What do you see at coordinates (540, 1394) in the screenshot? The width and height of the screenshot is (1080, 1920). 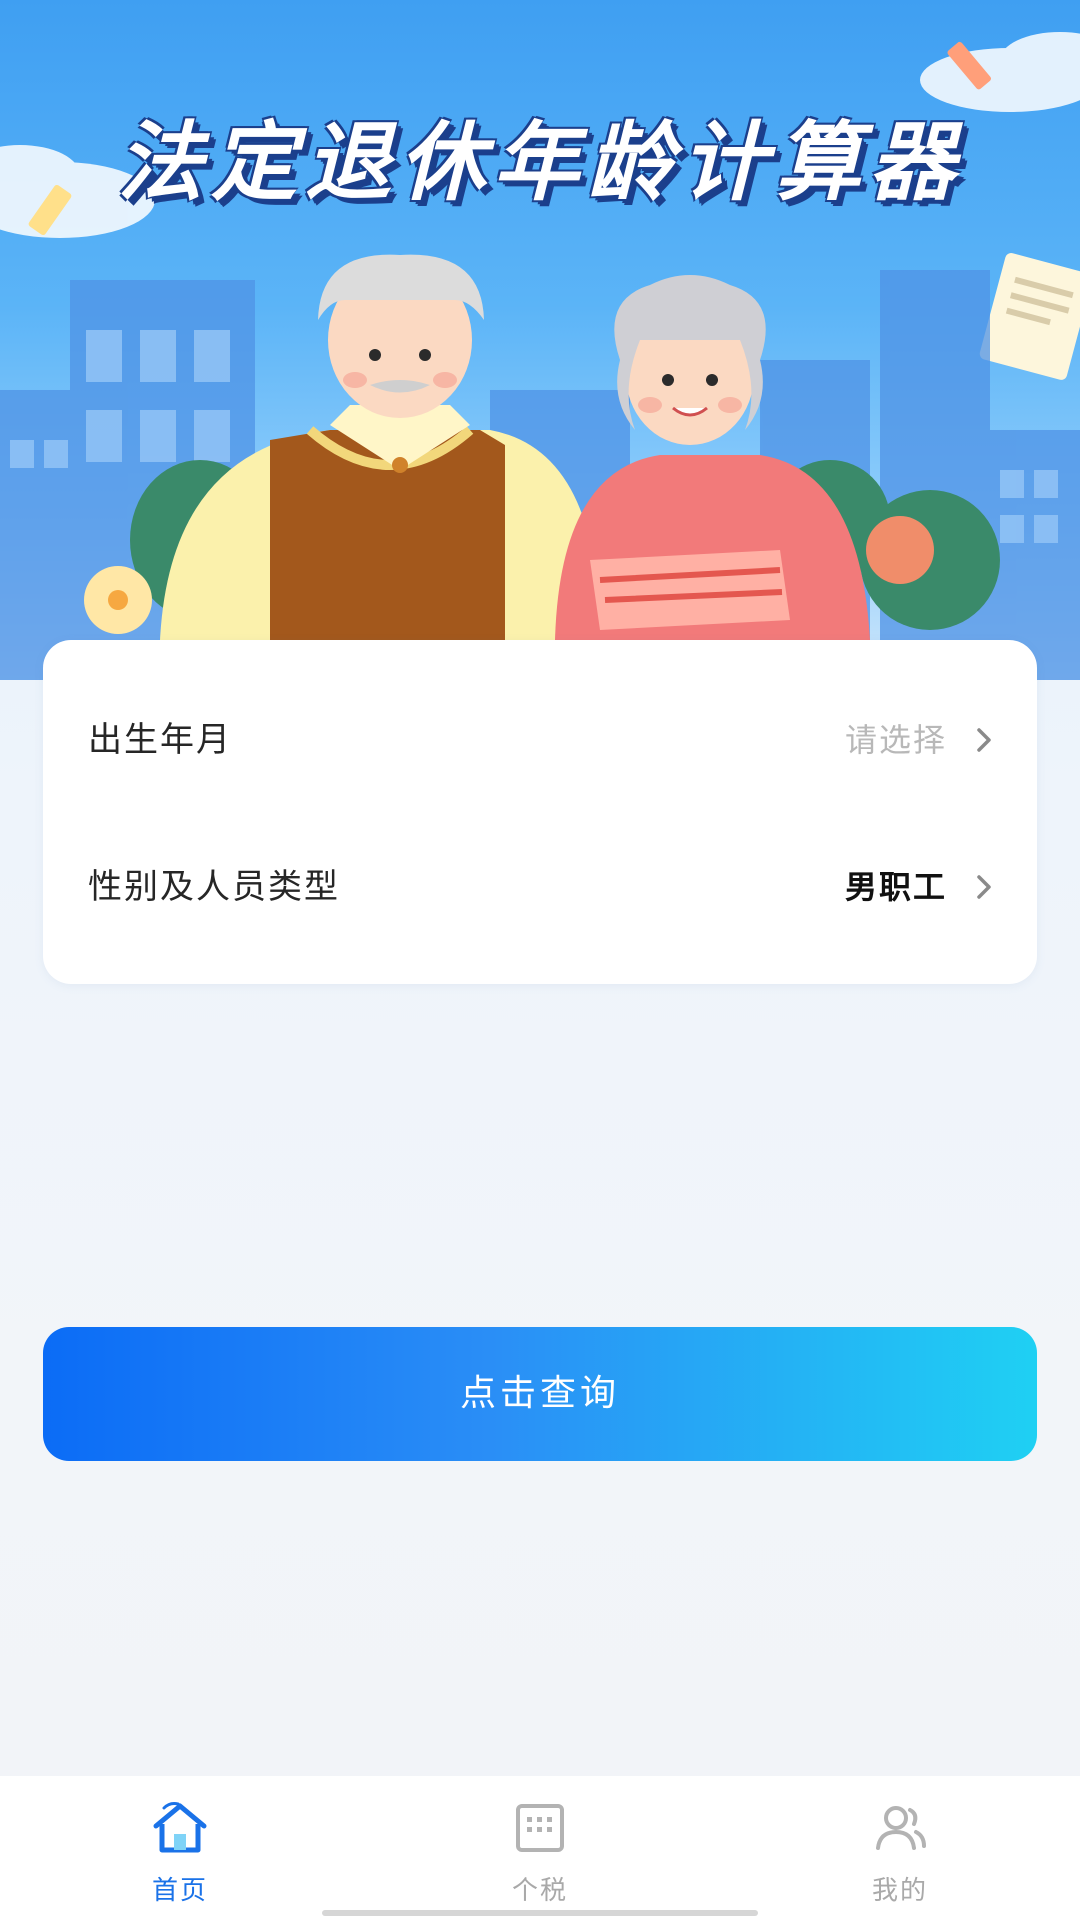 I see `query-button: 点击查询` at bounding box center [540, 1394].